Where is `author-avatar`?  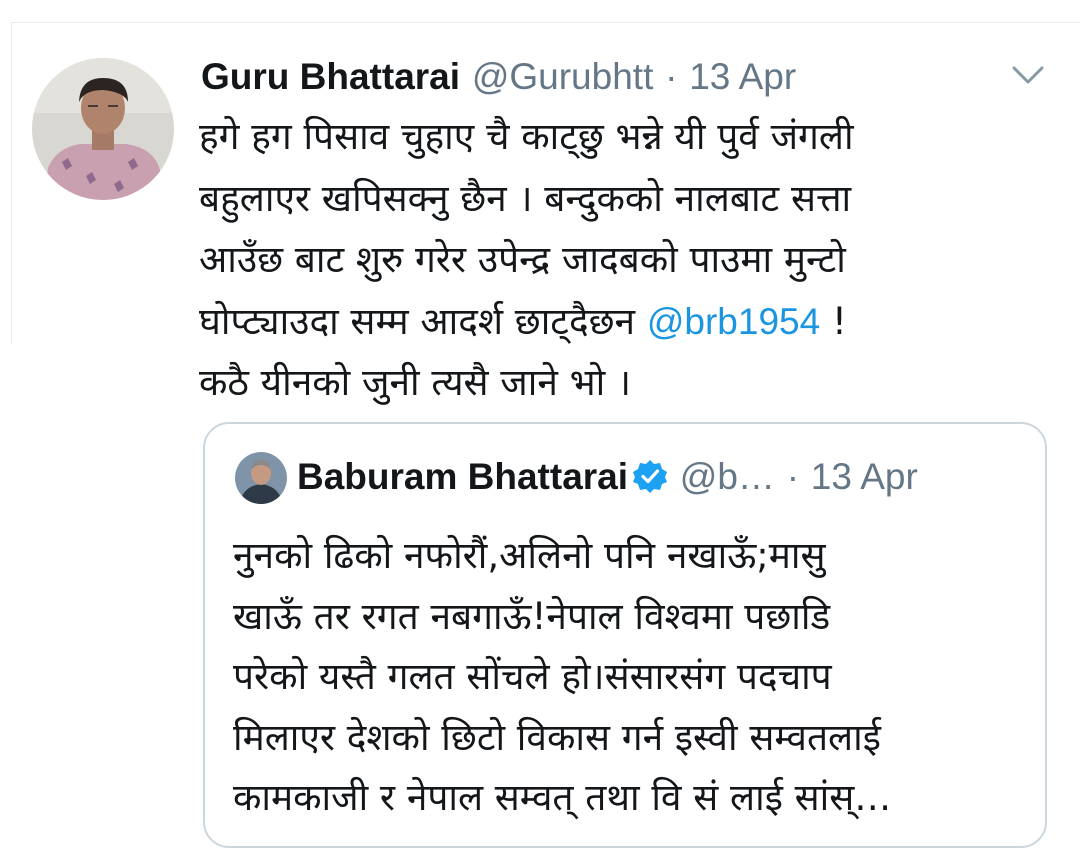 author-avatar is located at coordinates (103, 129).